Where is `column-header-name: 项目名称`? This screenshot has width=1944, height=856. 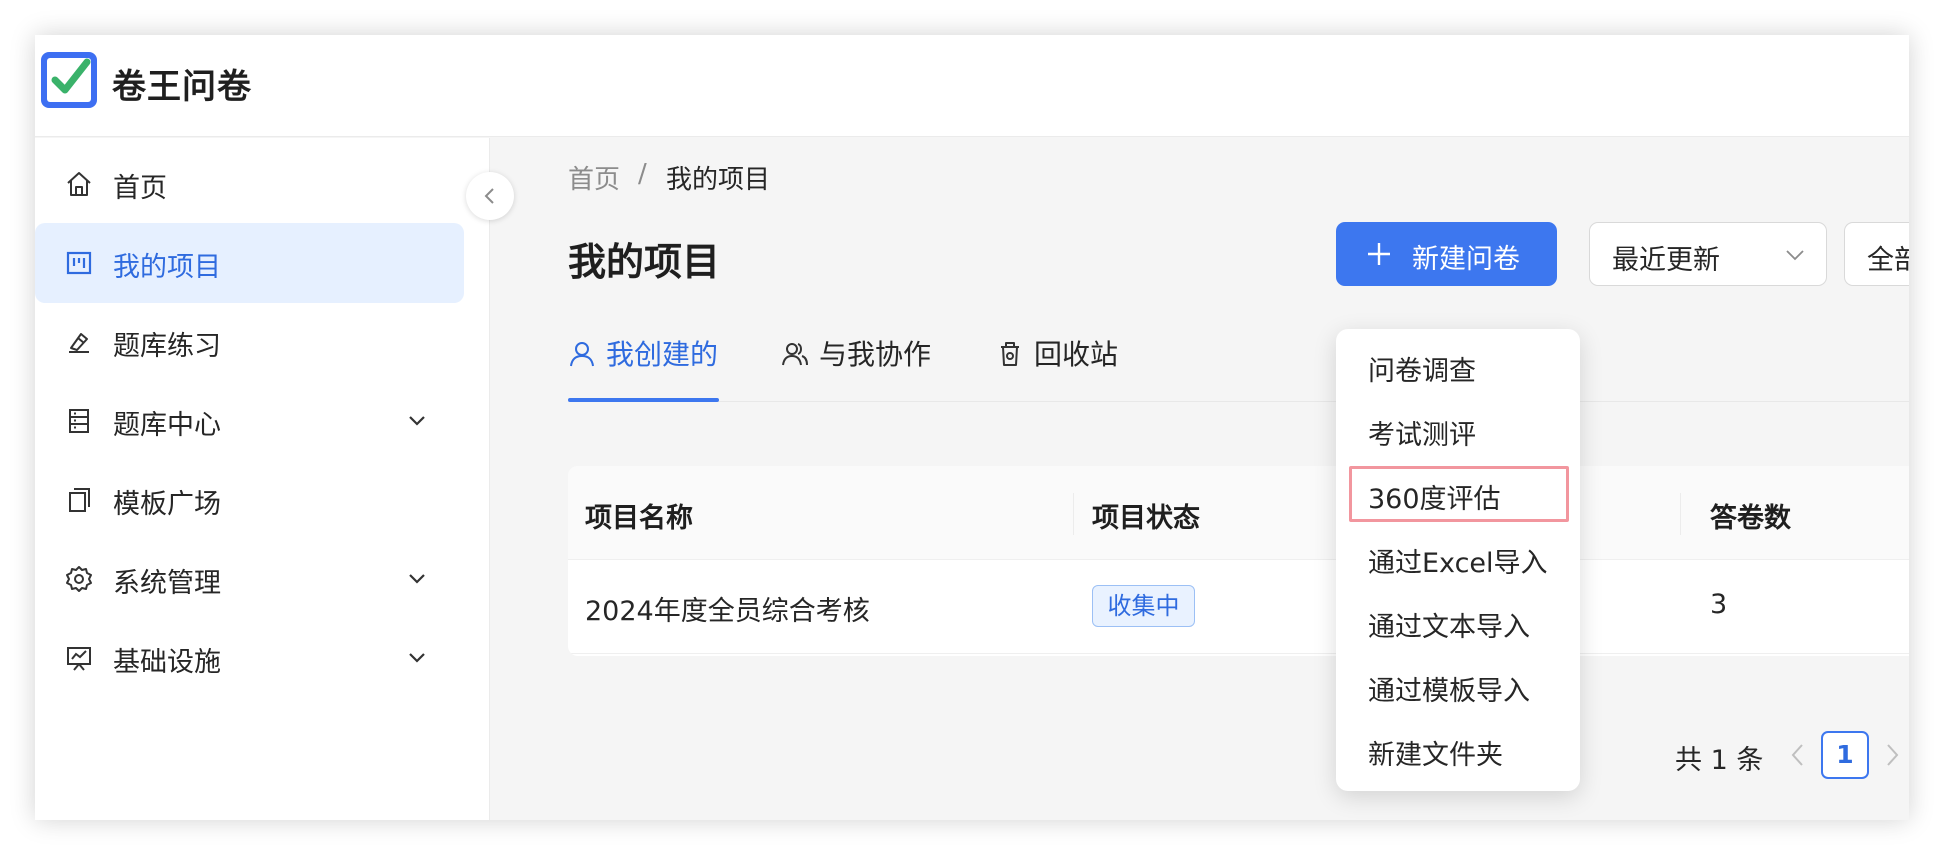 column-header-name: 项目名称 is located at coordinates (639, 518).